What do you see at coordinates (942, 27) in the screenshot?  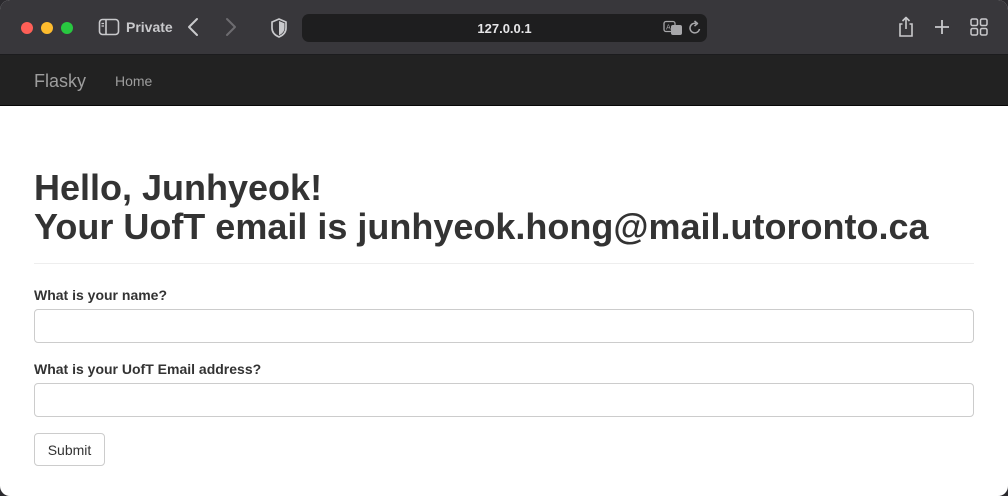 I see `plus-icon` at bounding box center [942, 27].